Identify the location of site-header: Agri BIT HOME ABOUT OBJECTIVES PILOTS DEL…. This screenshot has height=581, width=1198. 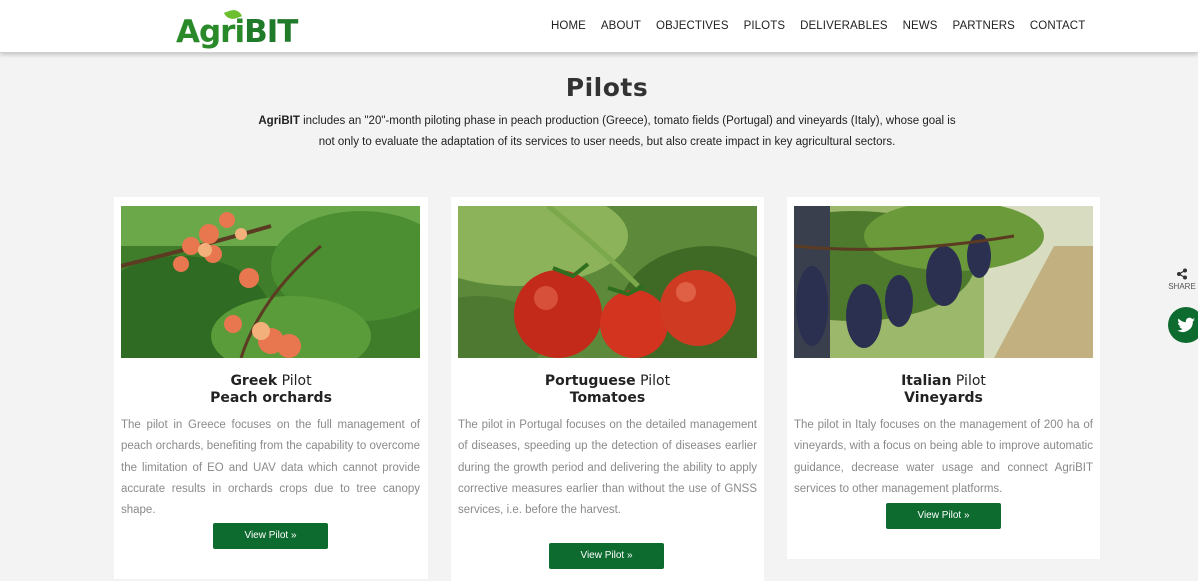
(599, 26).